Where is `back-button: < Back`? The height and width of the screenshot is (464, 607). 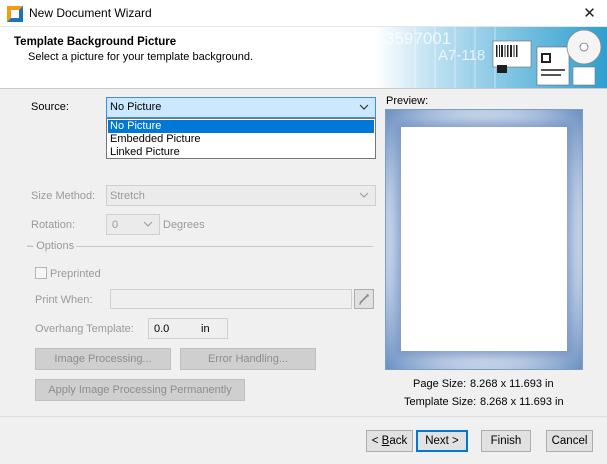
back-button: < Back is located at coordinates (389, 441).